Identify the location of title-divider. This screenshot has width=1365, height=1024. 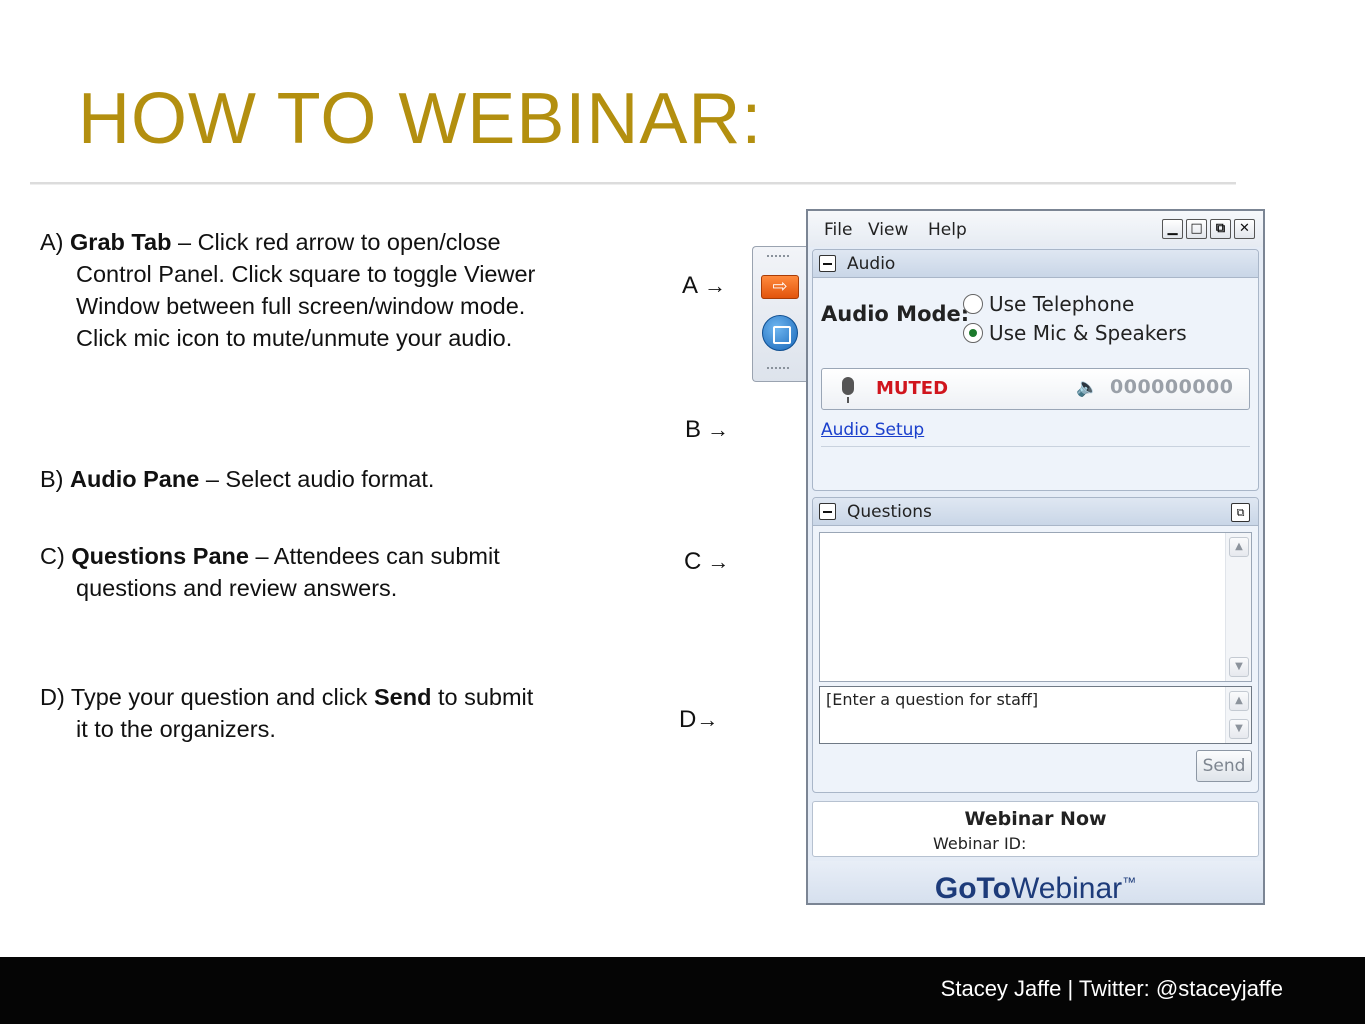
(633, 183).